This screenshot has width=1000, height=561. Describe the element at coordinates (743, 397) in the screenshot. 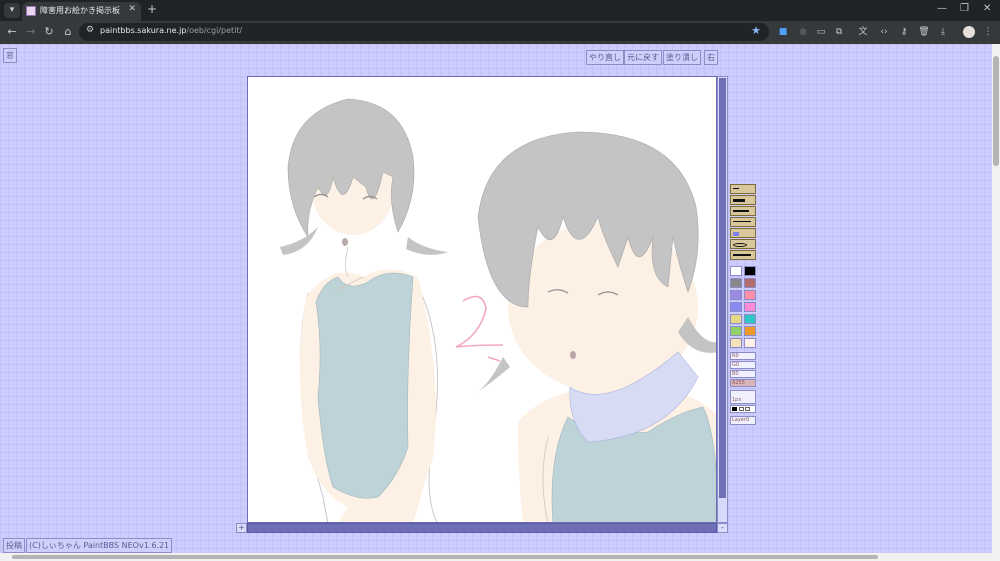

I see `pen-size-selector: 1px` at that location.